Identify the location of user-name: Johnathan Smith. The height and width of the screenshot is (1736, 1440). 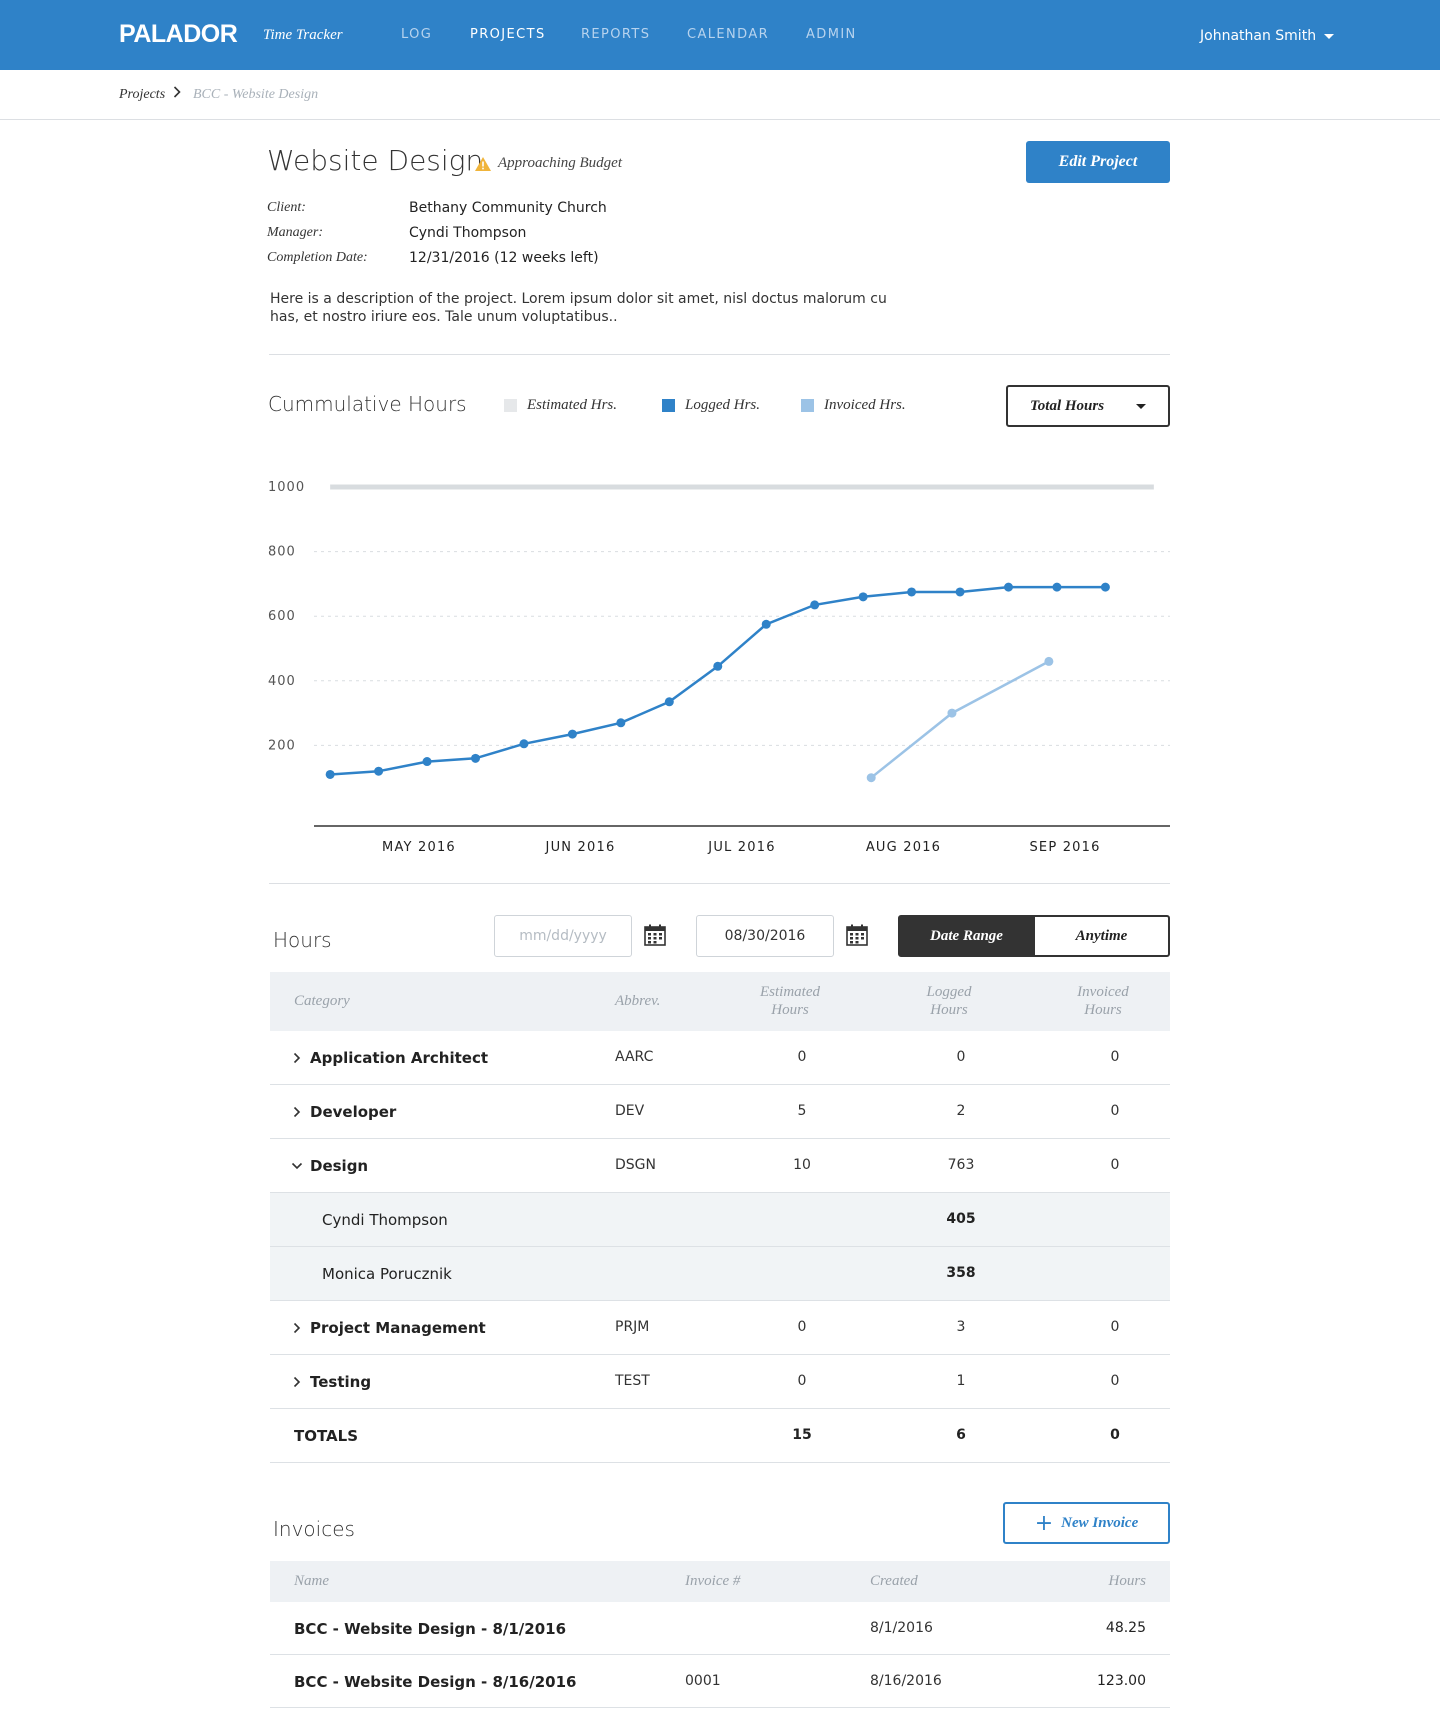
(1258, 36).